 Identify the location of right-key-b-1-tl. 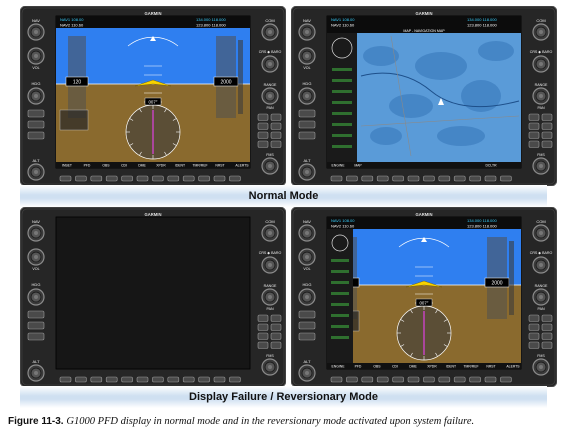
(276, 126).